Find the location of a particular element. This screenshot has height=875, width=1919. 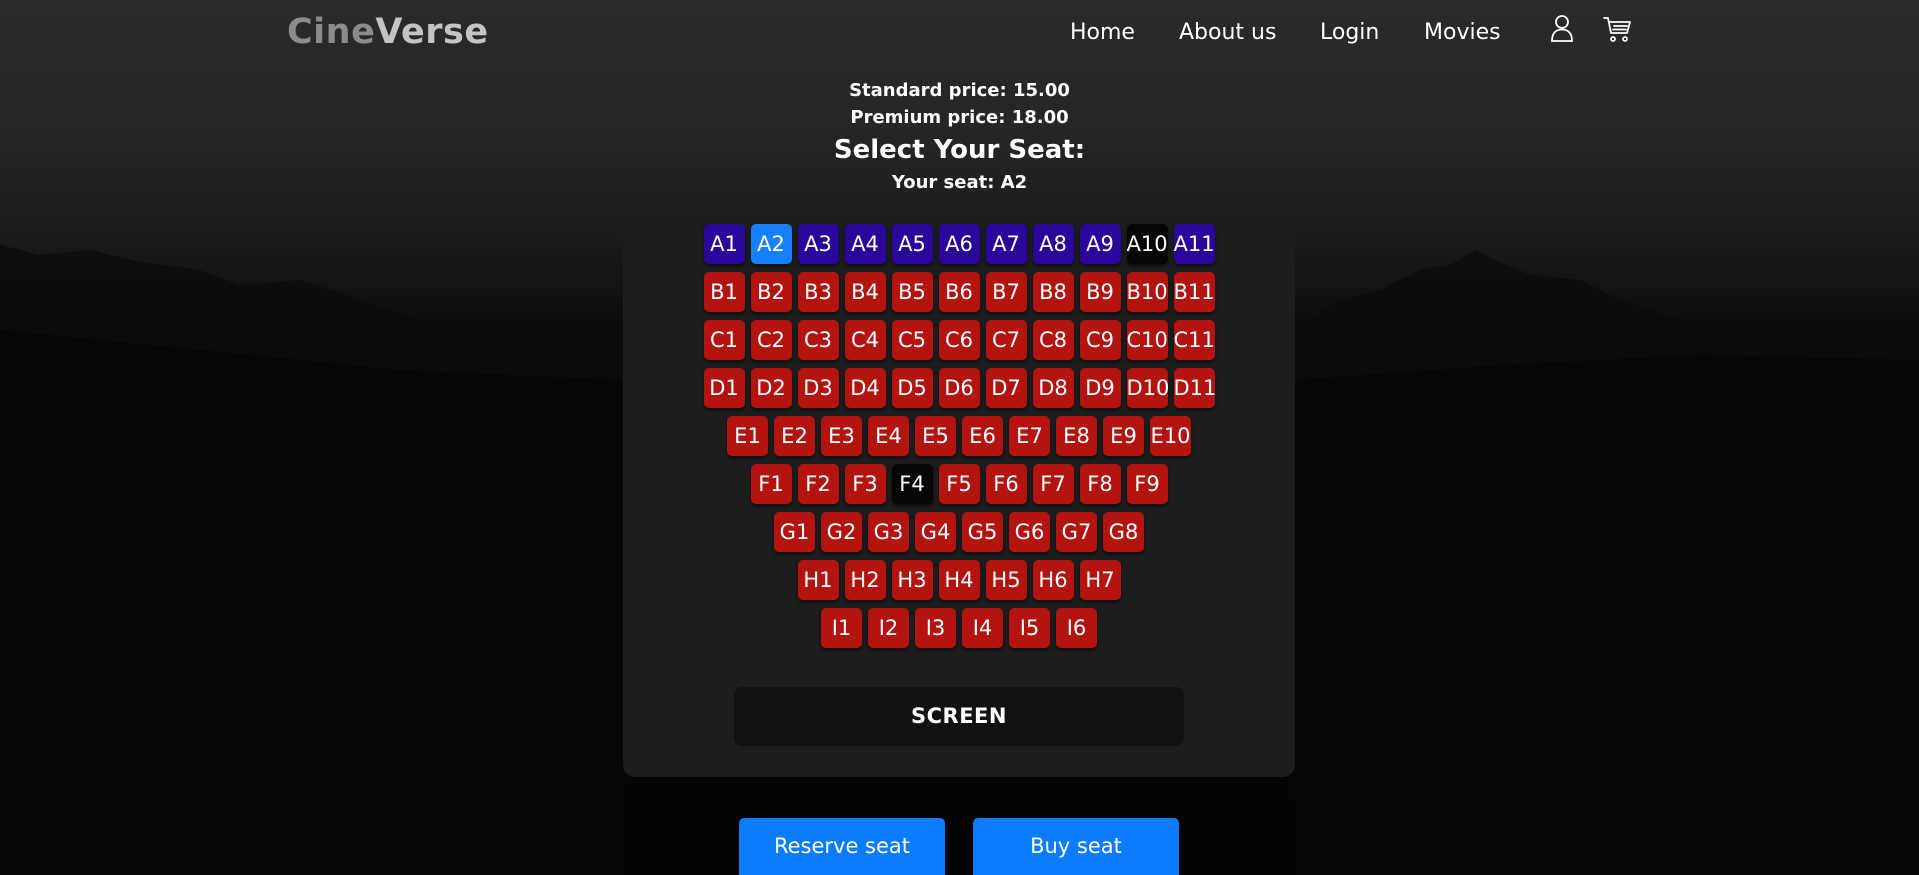

seat-row-h: H1 H2 H3 H4 H5 H6 H7 is located at coordinates (959, 580).